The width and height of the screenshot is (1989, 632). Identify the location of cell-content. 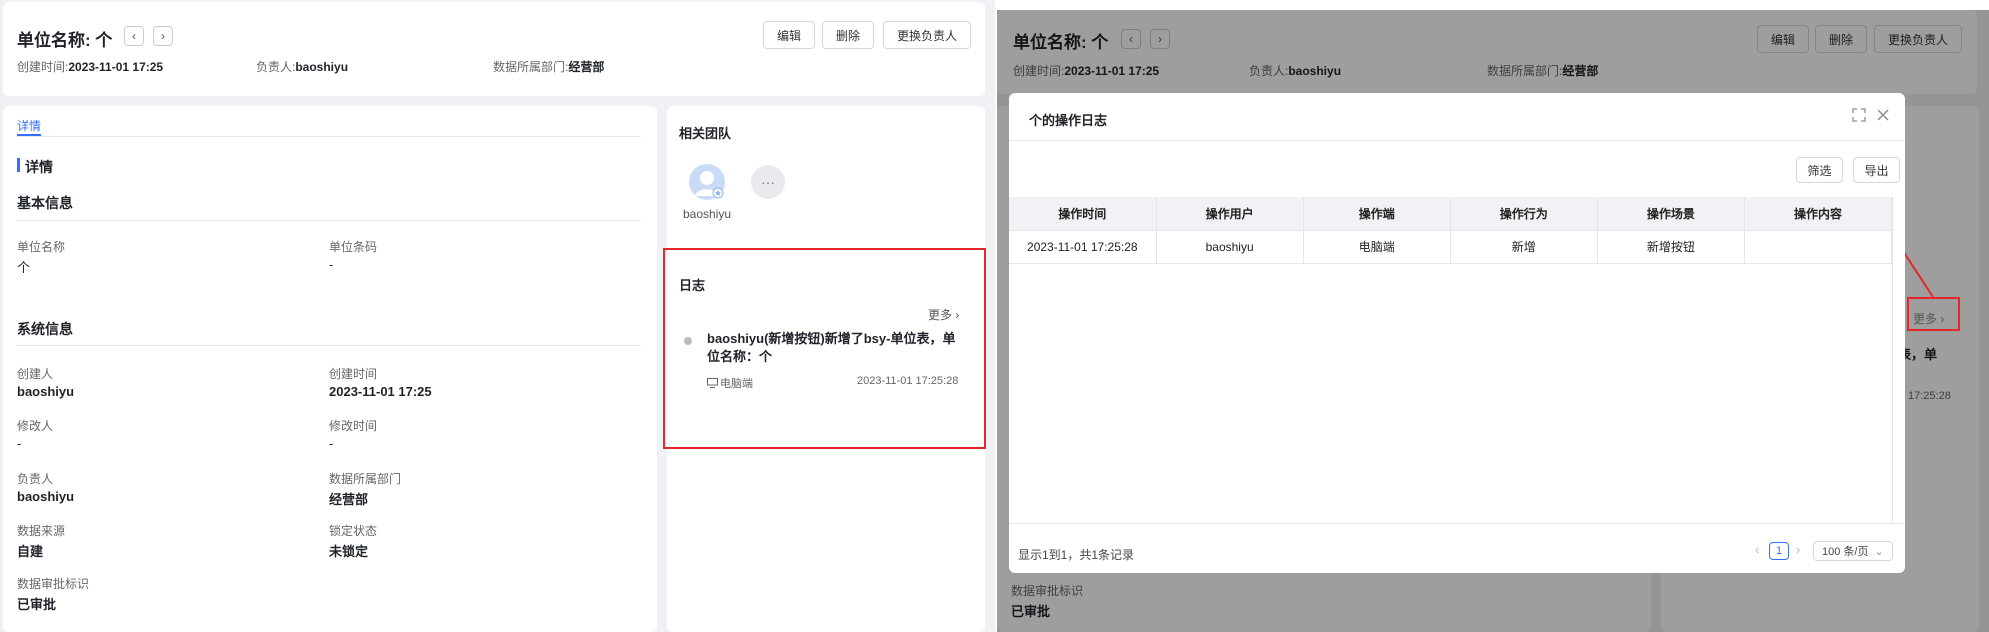
(1818, 247).